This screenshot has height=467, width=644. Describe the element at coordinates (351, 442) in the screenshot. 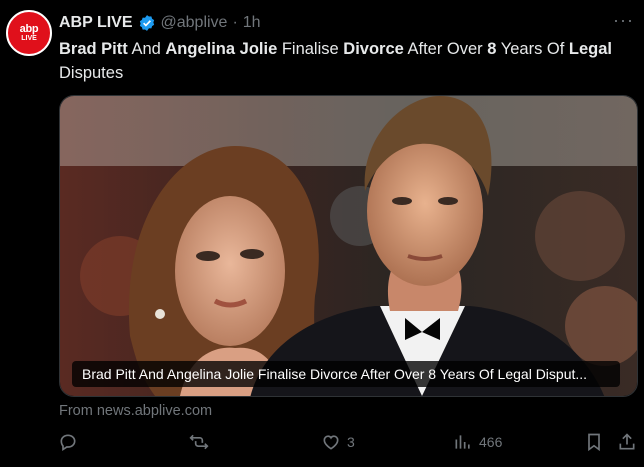

I see `like-count: 3` at that location.